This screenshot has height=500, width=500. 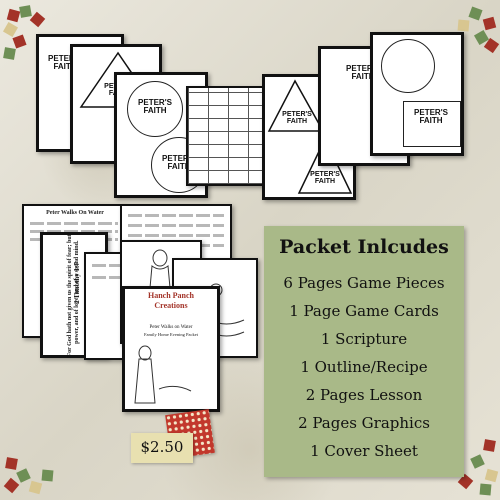 What do you see at coordinates (364, 395) in the screenshot?
I see `packet-item: 2 Pages Lesson` at bounding box center [364, 395].